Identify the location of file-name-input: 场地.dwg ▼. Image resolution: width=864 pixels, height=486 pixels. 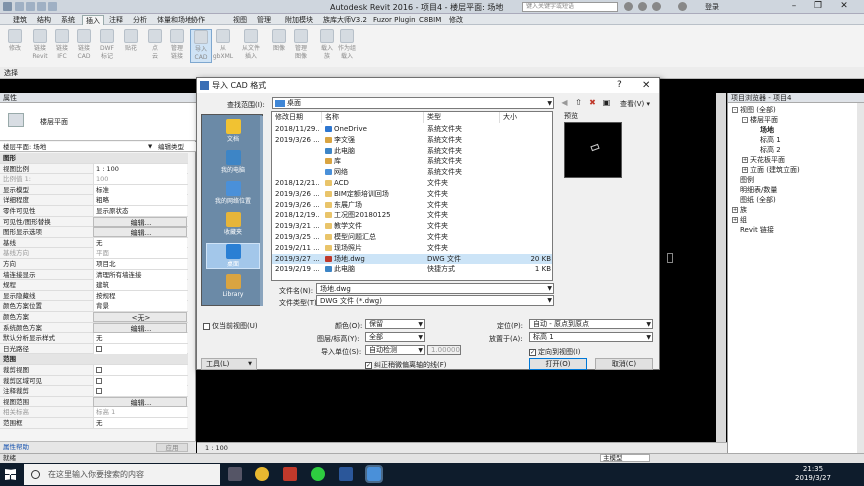
(435, 288).